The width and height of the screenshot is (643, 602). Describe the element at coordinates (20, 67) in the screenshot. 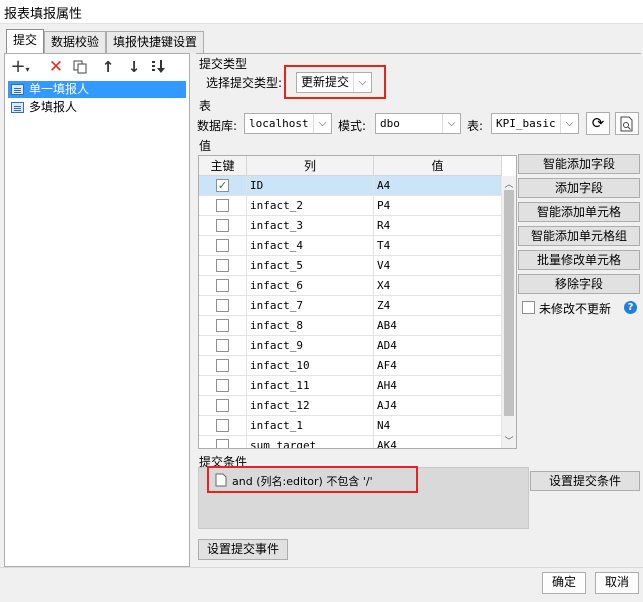

I see `add-dropdown-icon: +▾` at that location.